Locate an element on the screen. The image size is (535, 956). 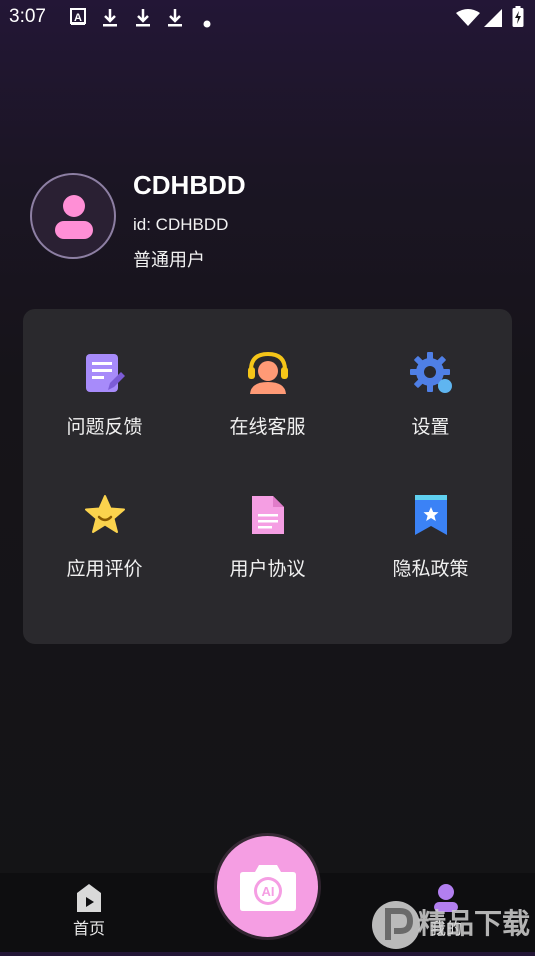
camera-icon: AI is located at coordinates (268, 889).